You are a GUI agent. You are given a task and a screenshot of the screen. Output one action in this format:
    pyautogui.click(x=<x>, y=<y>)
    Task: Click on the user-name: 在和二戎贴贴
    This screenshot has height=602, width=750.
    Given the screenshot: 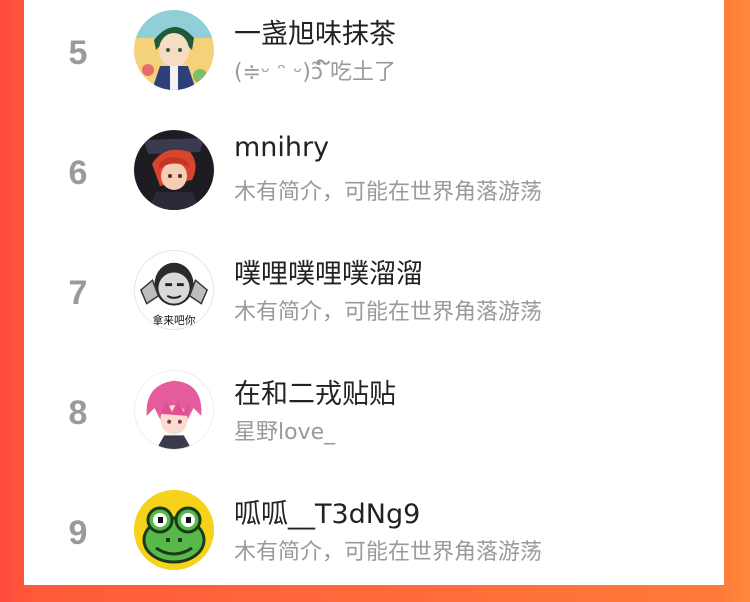 What is the action you would take?
    pyautogui.click(x=315, y=394)
    